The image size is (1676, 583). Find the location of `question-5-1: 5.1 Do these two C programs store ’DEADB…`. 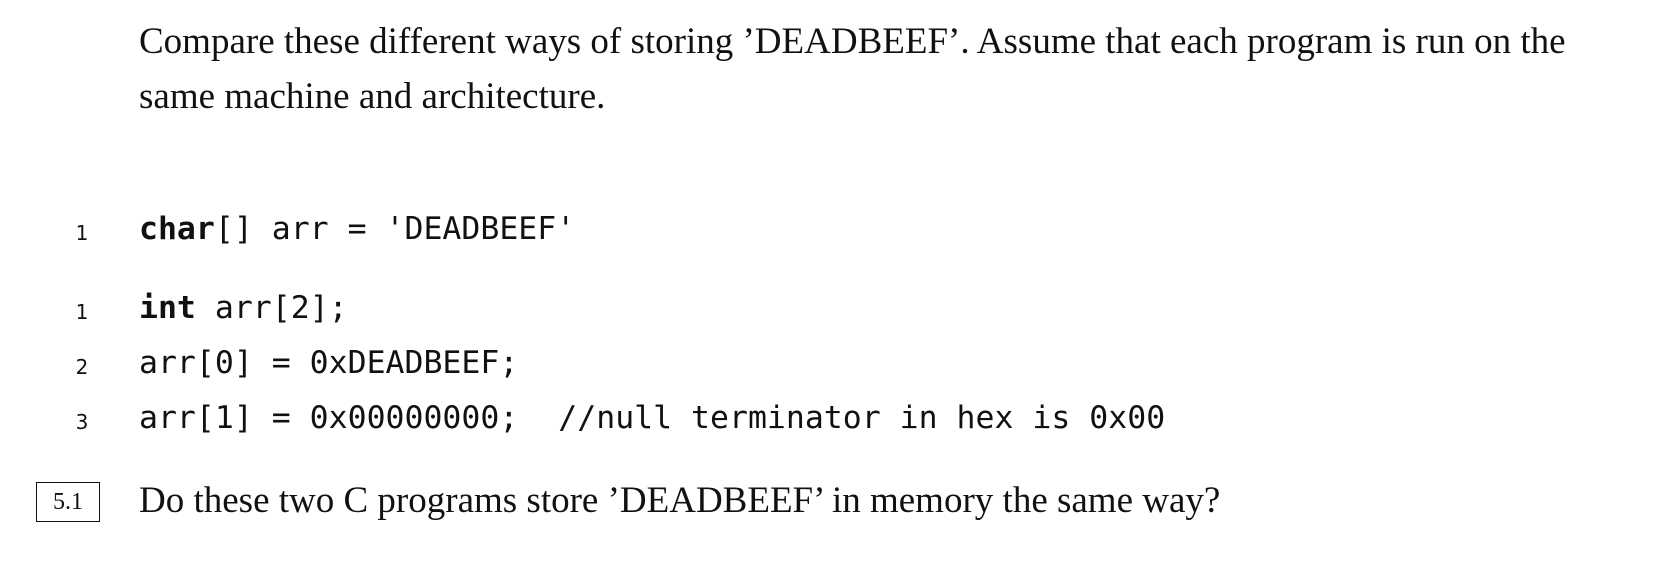

question-5-1: 5.1 Do these two C programs store ’DEADB… is located at coordinates (838, 501).